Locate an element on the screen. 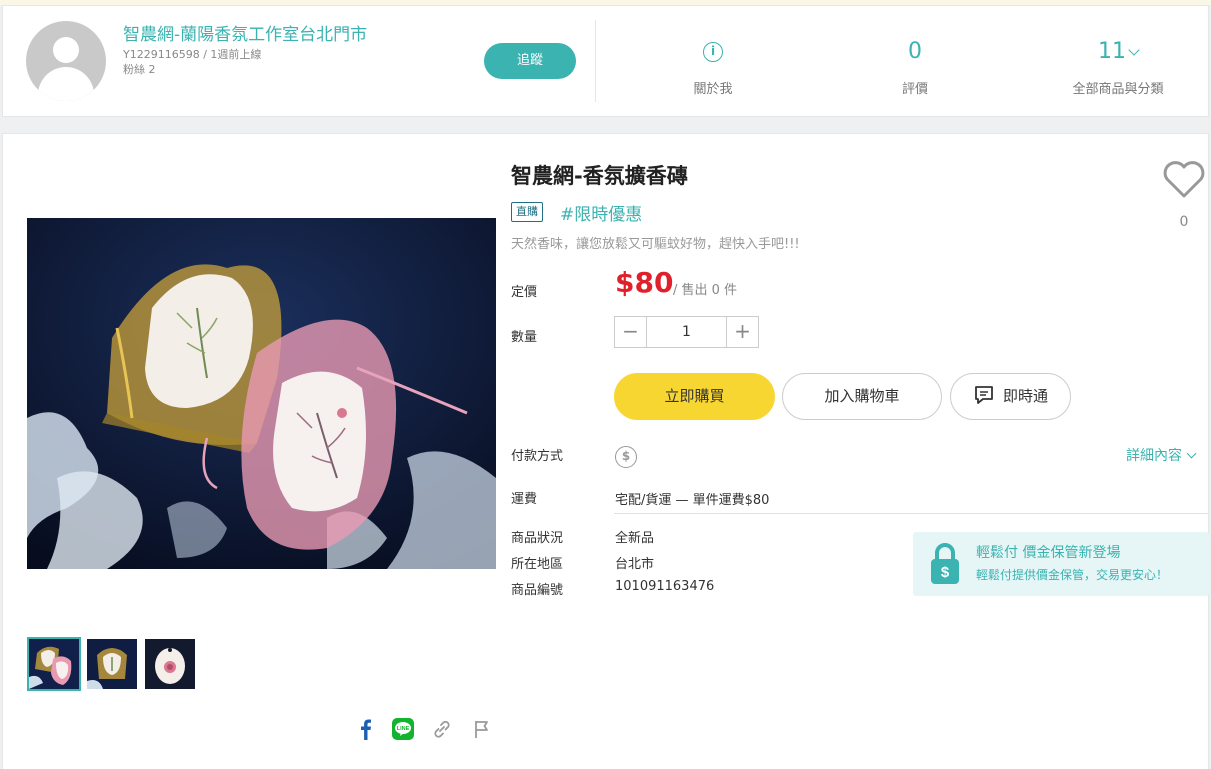 This screenshot has height=769, width=1211. product-description: 天然香味，讓您放鬆又可驅蚊好物，趕快入手吧!!! is located at coordinates (655, 244).